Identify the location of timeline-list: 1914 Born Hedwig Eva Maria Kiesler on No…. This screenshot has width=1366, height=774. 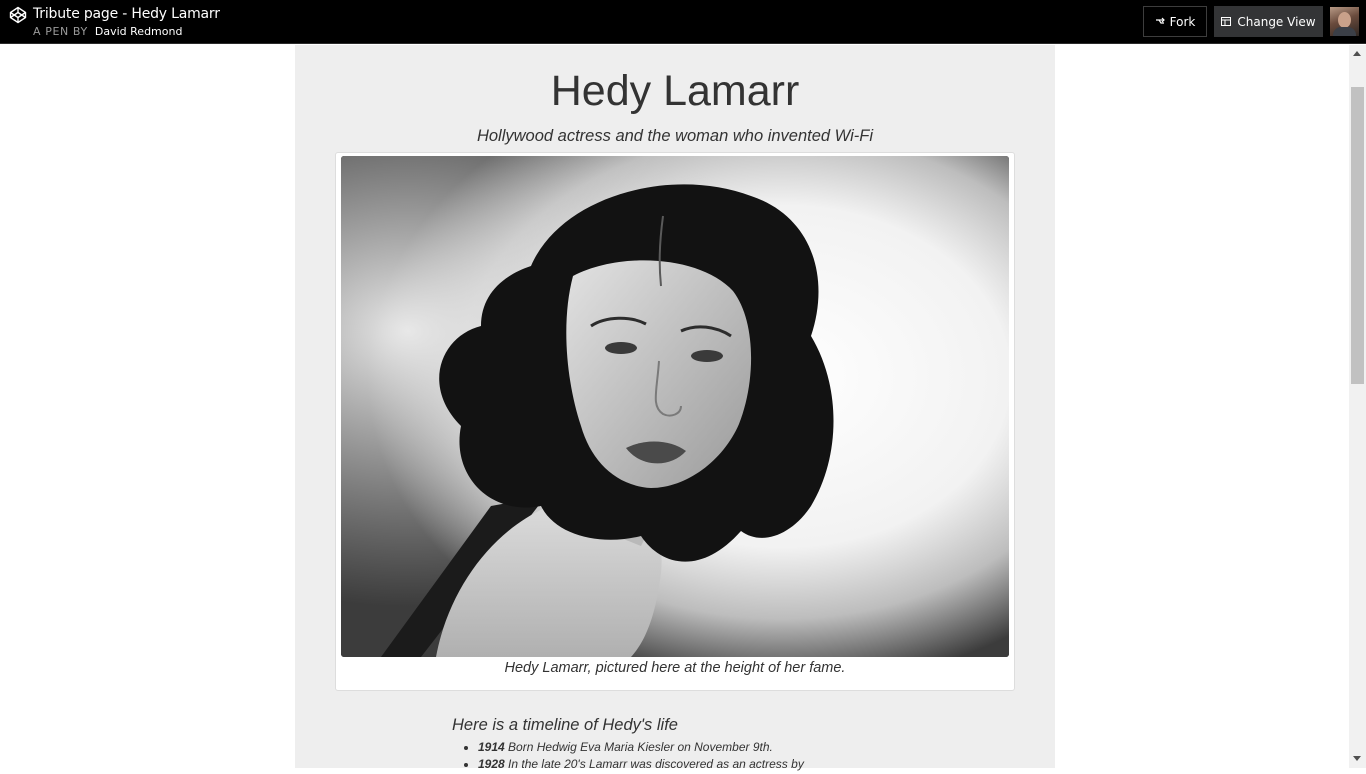
(641, 757).